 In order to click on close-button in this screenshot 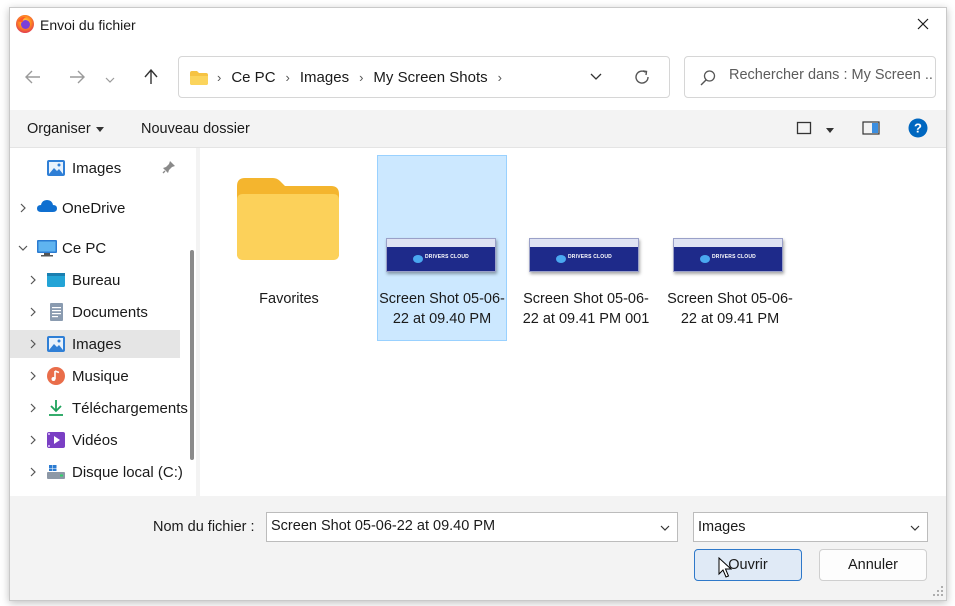, I will do `click(923, 25)`.